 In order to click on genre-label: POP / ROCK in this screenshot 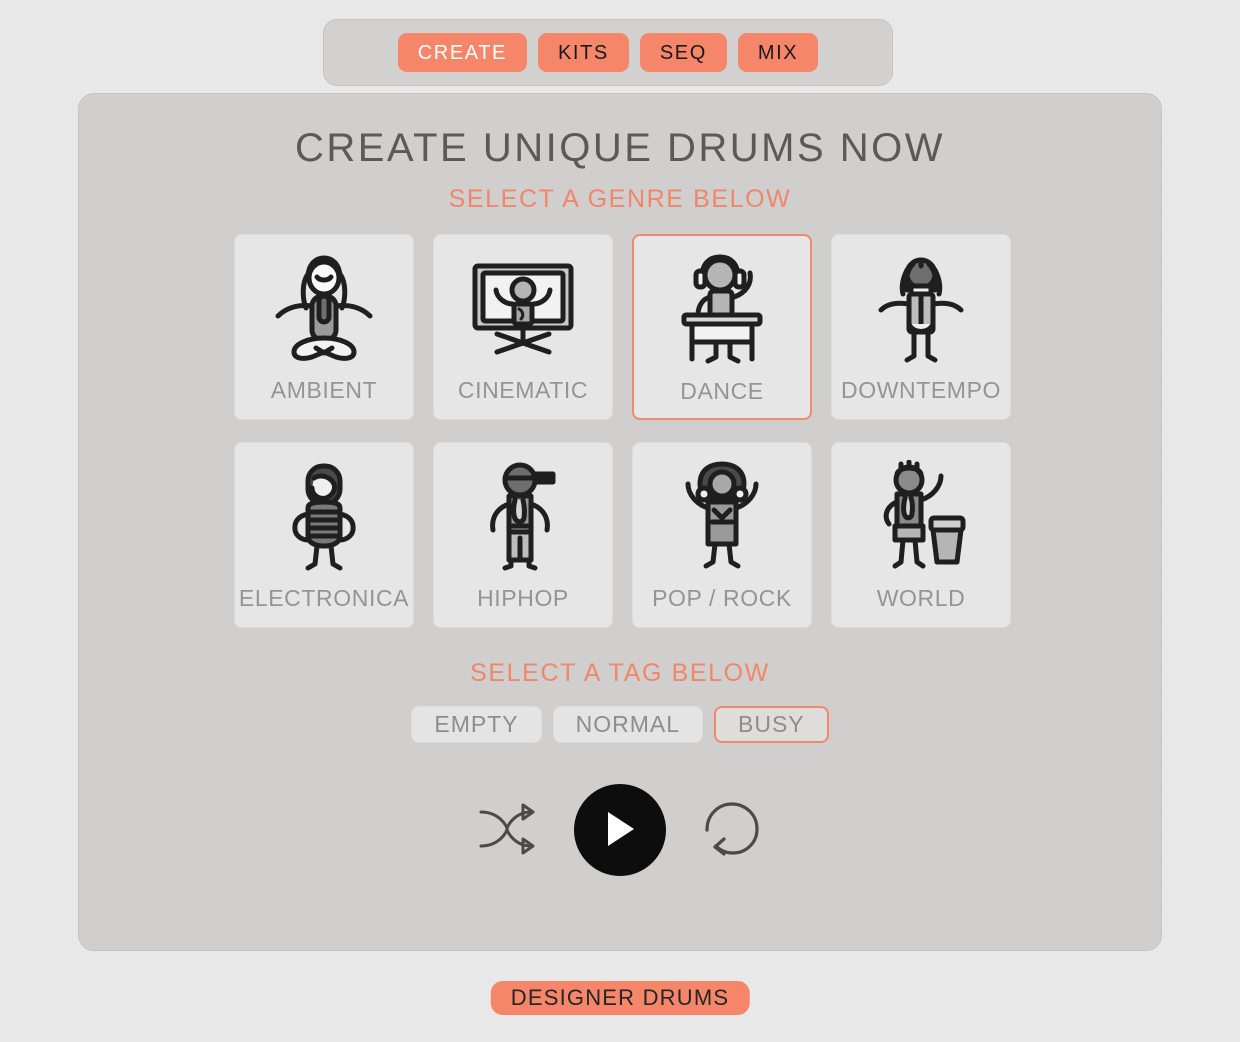, I will do `click(722, 598)`.